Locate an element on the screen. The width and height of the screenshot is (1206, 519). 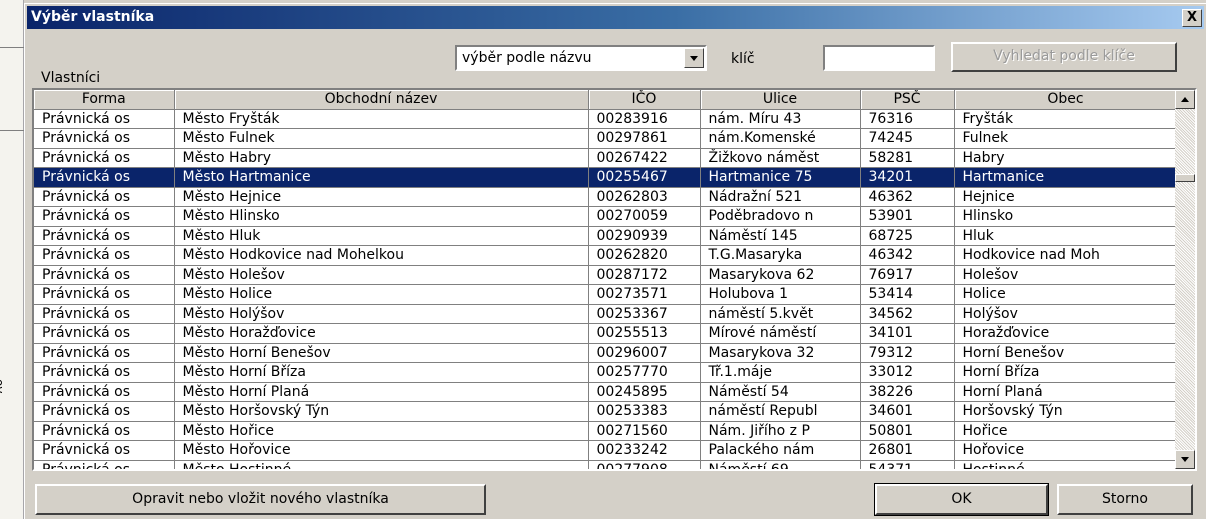
background-divider is located at coordinates (12, 47).